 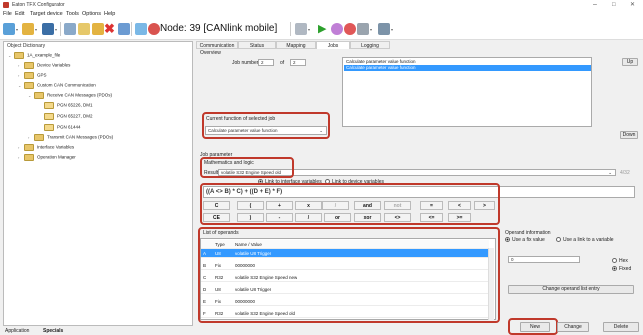 What do you see at coordinates (44, 66) in the screenshot?
I see `tree-item-device-variables: › Device Variables` at bounding box center [44, 66].